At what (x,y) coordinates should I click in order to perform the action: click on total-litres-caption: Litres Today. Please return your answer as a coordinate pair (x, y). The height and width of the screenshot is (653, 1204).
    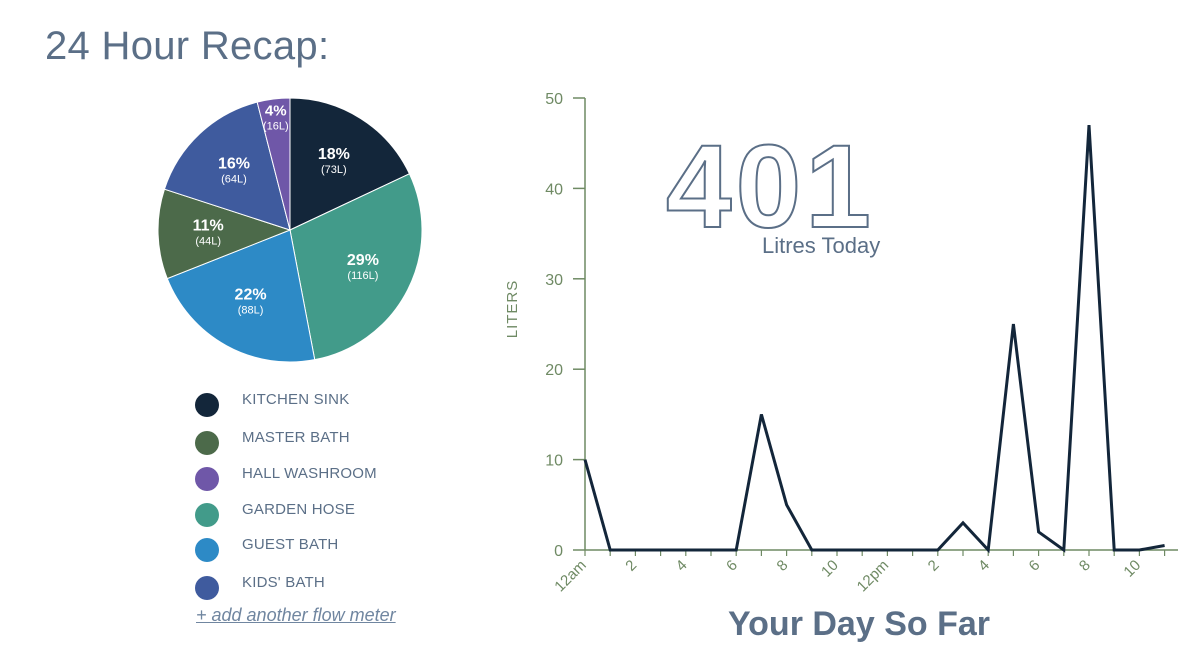
    Looking at the image, I should click on (821, 245).